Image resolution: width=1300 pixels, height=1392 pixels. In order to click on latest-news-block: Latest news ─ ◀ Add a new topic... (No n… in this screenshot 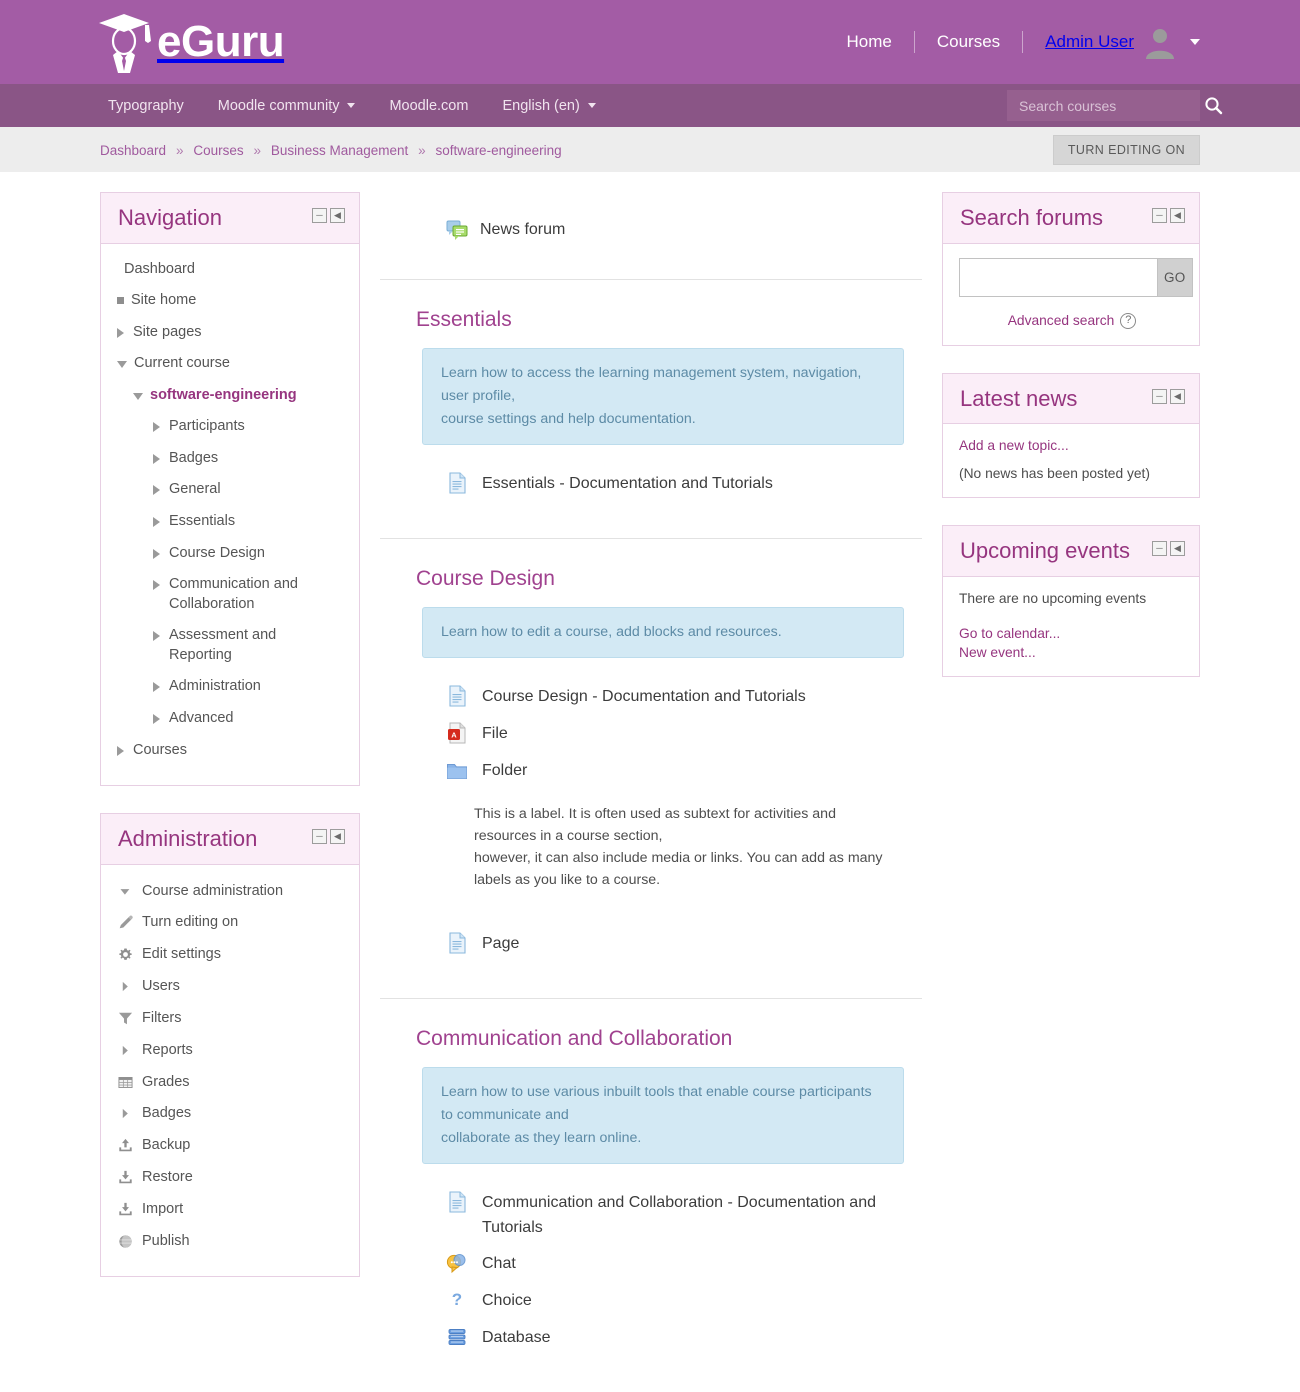, I will do `click(1071, 435)`.